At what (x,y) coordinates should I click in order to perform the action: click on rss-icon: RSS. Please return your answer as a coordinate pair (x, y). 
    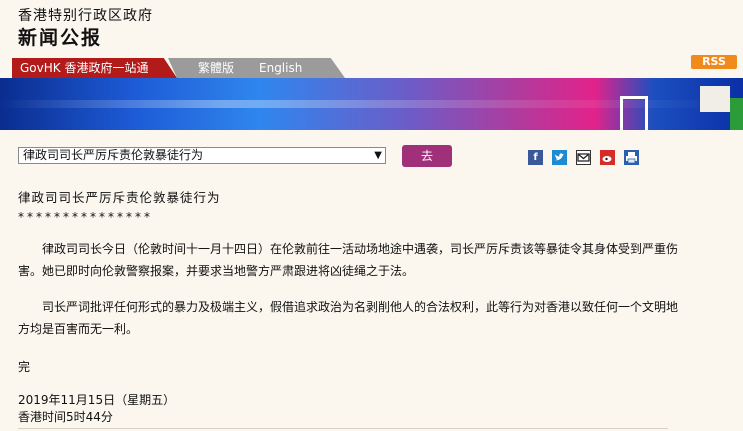
    Looking at the image, I should click on (714, 62).